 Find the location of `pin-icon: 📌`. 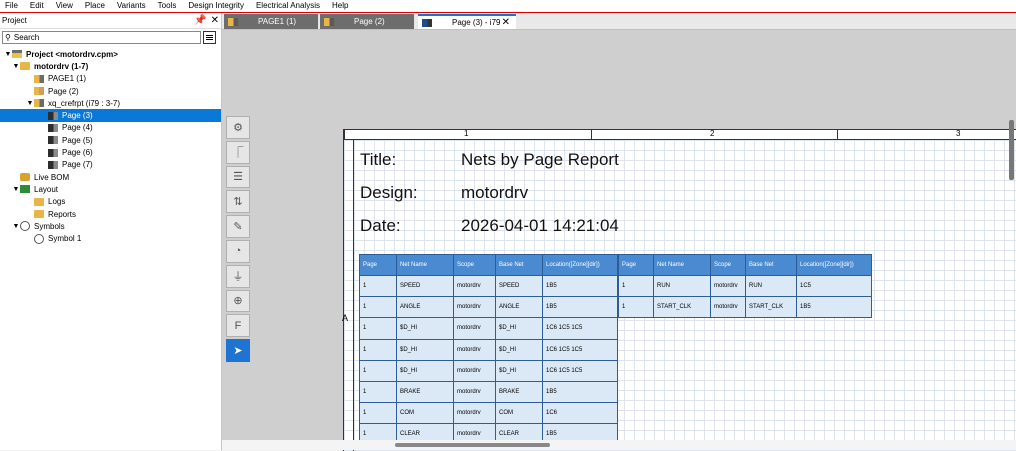

pin-icon: 📌 is located at coordinates (200, 20).